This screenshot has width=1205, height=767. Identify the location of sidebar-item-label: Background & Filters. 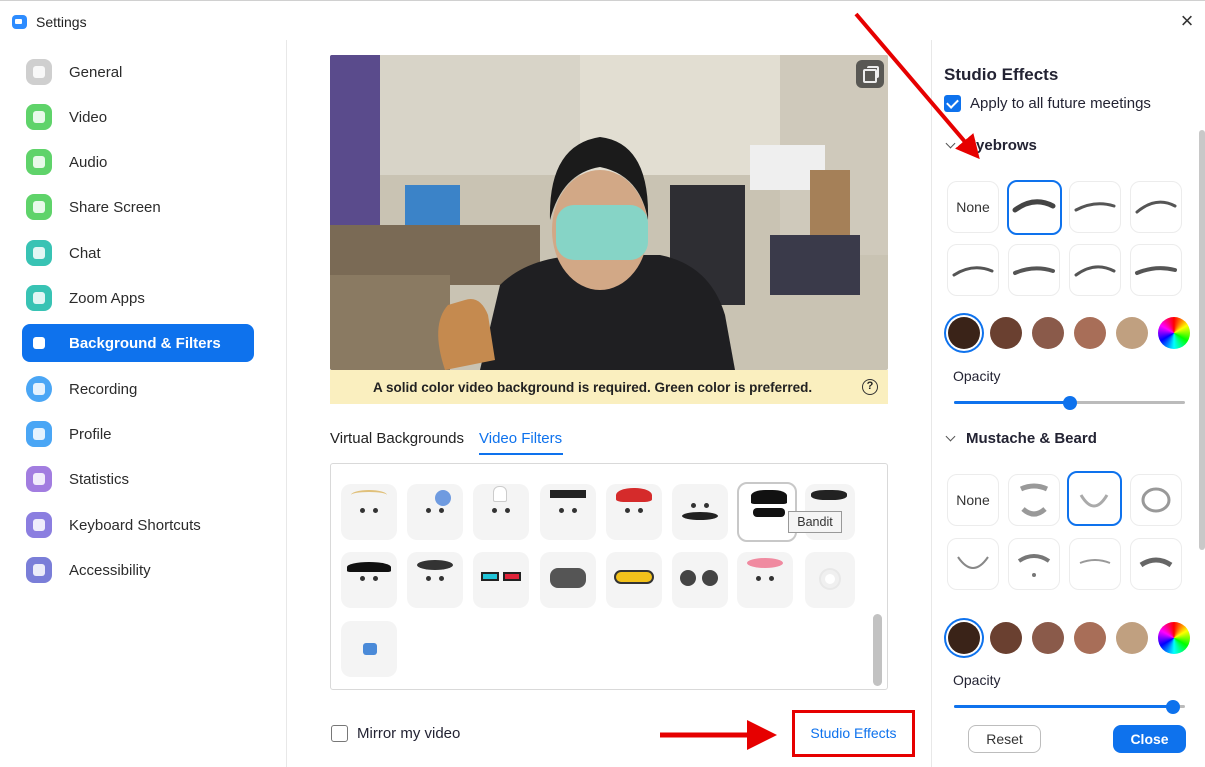
(145, 343).